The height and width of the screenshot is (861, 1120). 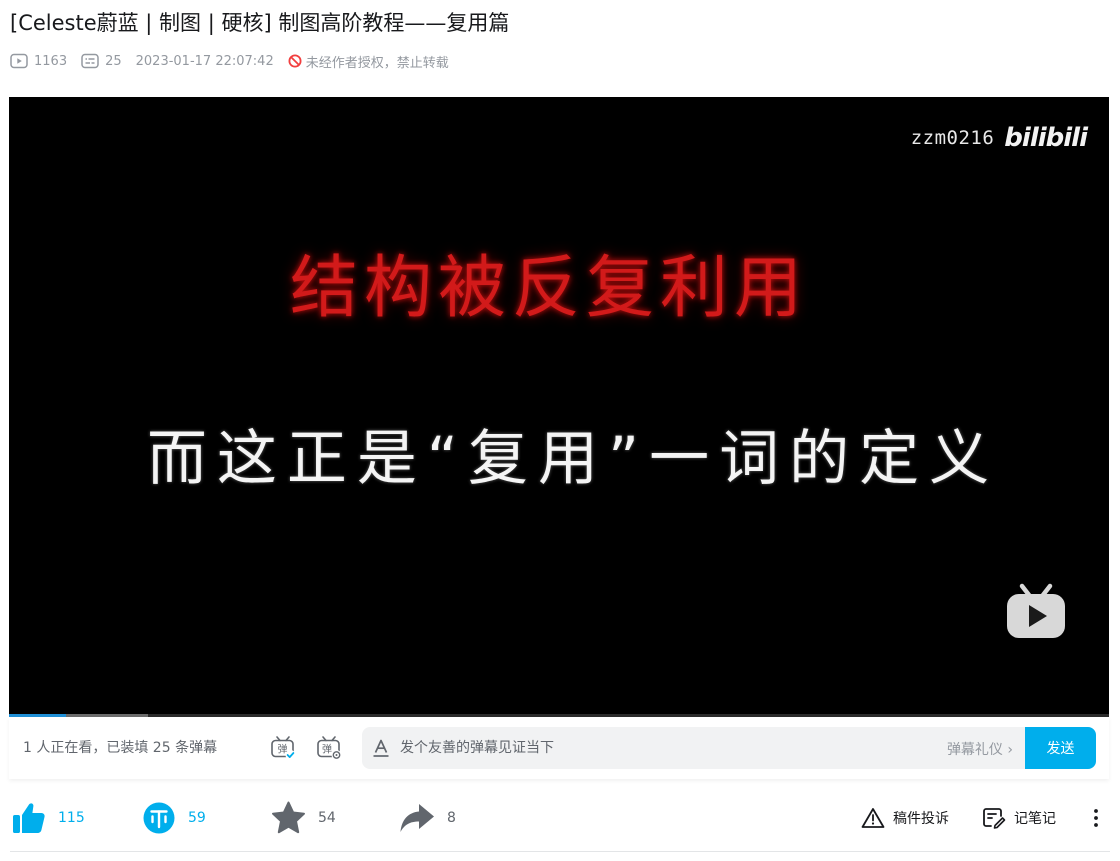 I want to click on notes-button: 记笔记, so click(x=1019, y=818).